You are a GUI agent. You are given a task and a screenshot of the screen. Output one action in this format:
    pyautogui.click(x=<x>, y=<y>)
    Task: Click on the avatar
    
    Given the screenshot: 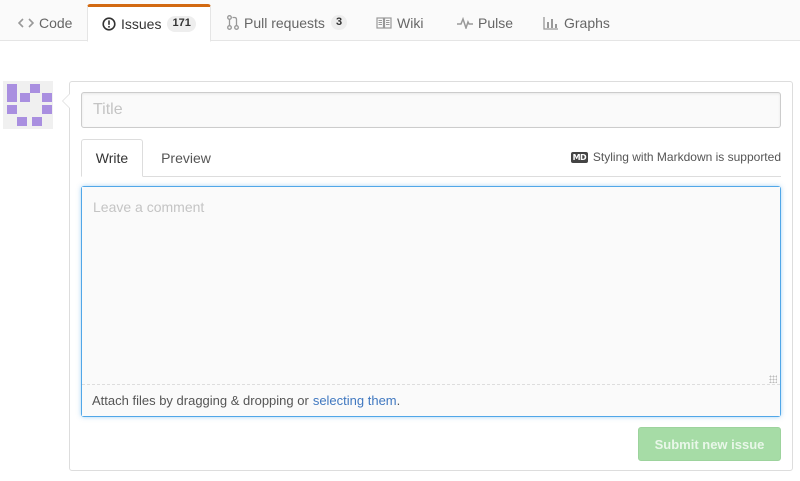 What is the action you would take?
    pyautogui.click(x=28, y=105)
    